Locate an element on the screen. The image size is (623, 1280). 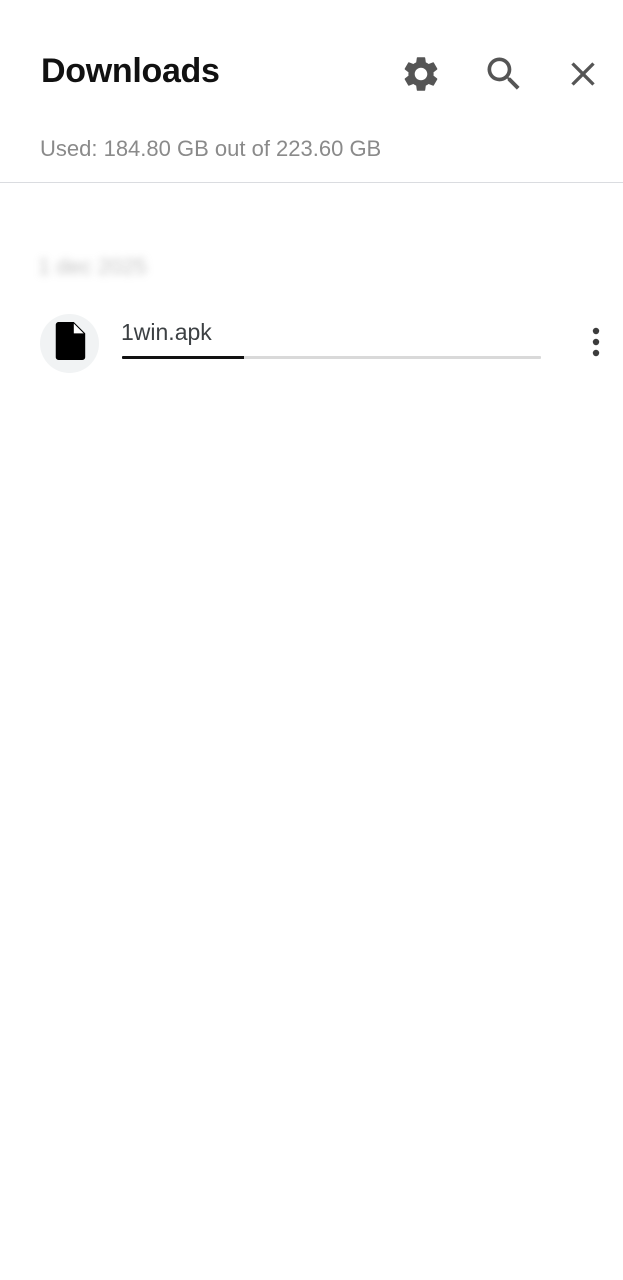
download-item: 1win.apk is located at coordinates (311, 345).